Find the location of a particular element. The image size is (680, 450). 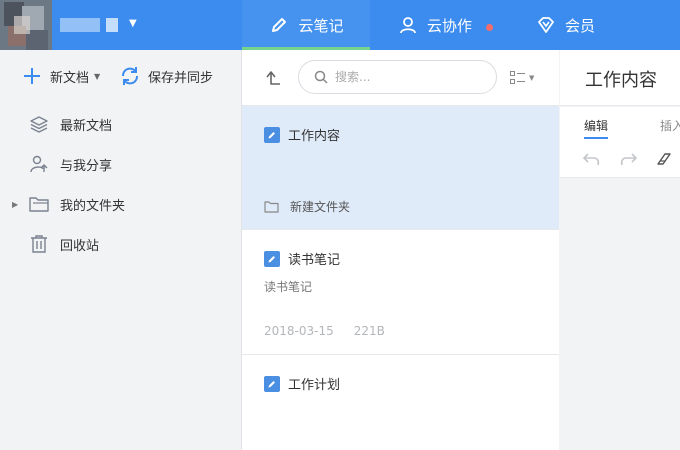

top-bar: ▼ 云笔记 云协作 会员 is located at coordinates (340, 25).